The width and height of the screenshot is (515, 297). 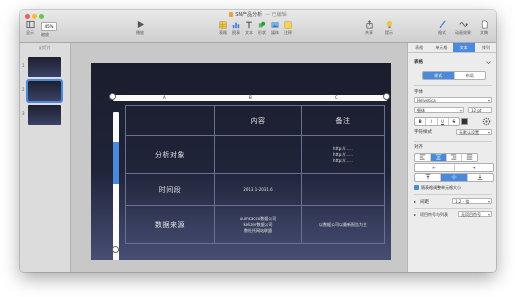 What do you see at coordinates (488, 214) in the screenshot?
I see `chevron-down-icon: ▾` at bounding box center [488, 214].